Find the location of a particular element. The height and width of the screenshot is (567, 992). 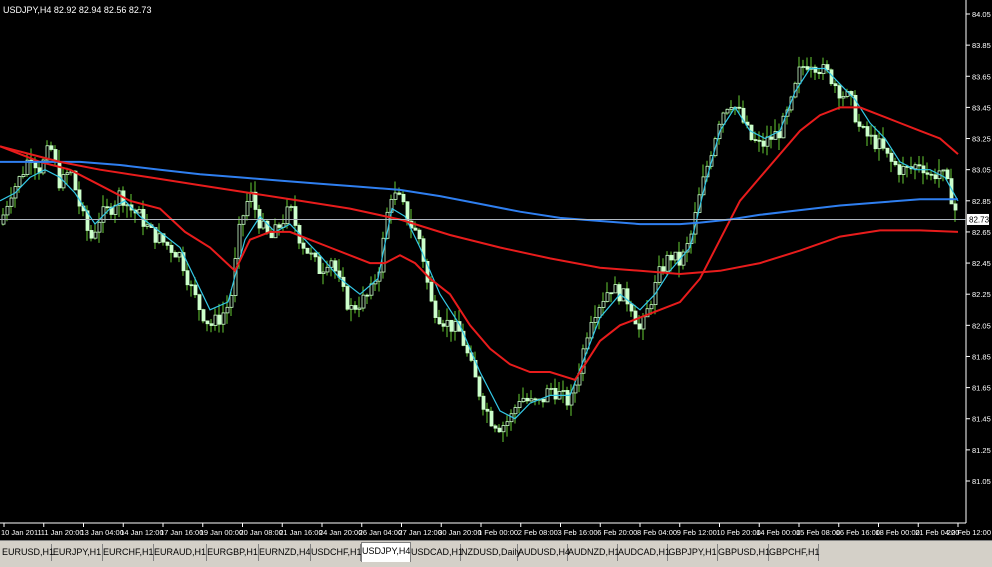

time-tick-label: 13 Jan 04:00 is located at coordinates (102, 532).